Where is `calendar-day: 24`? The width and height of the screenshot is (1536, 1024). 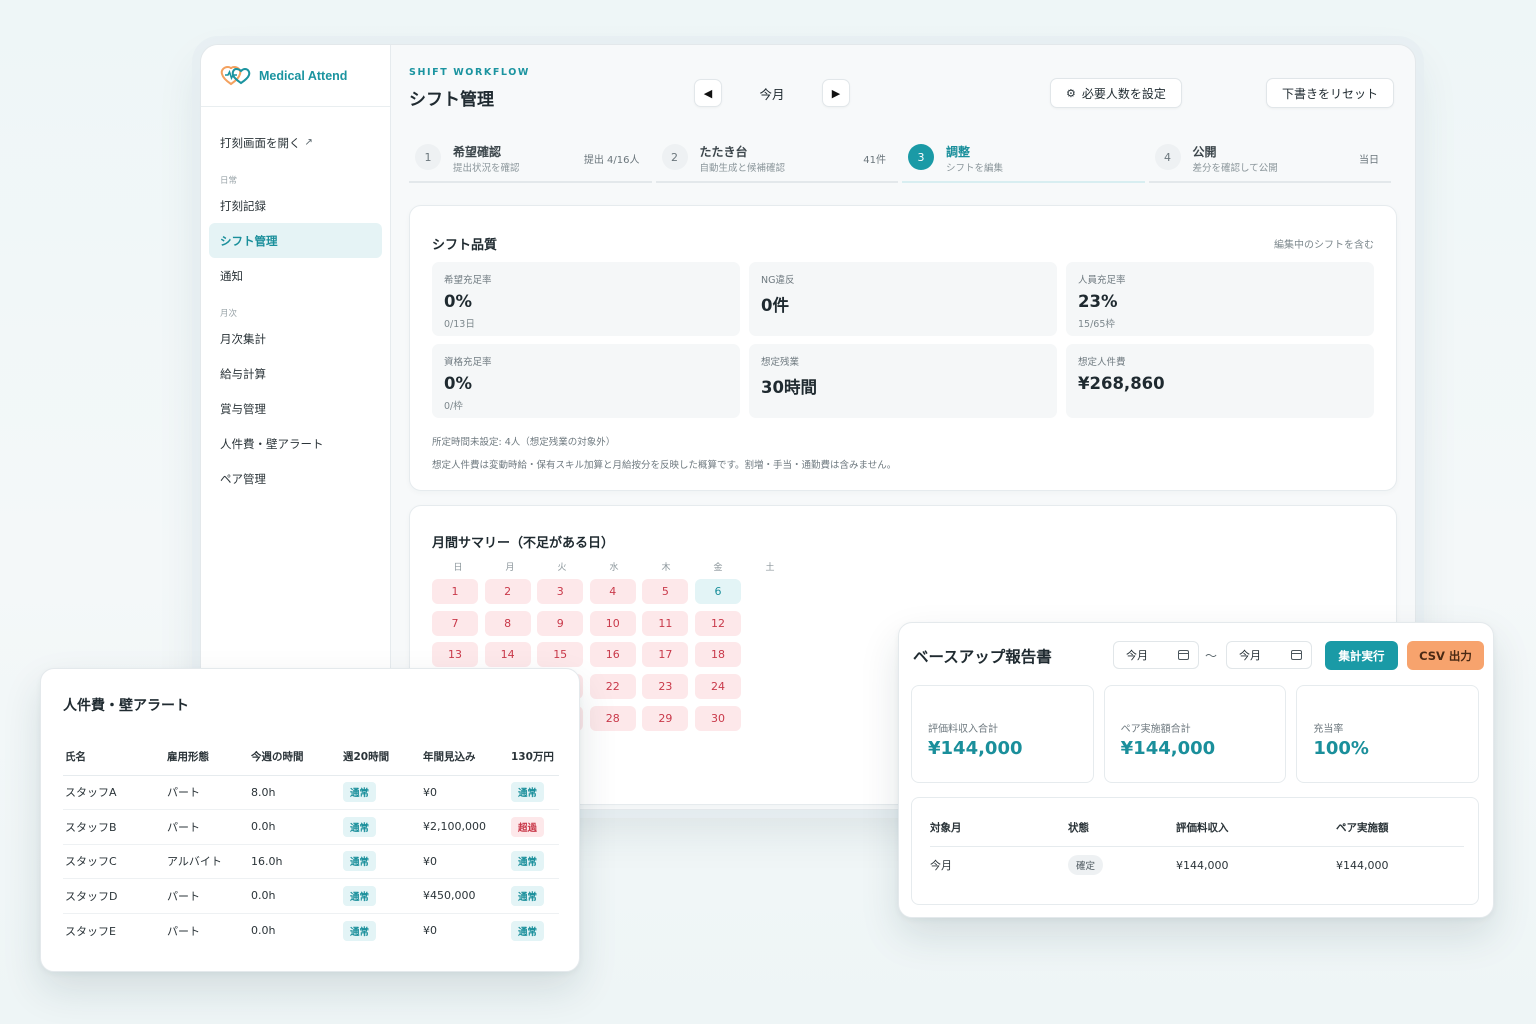 calendar-day: 24 is located at coordinates (717, 687).